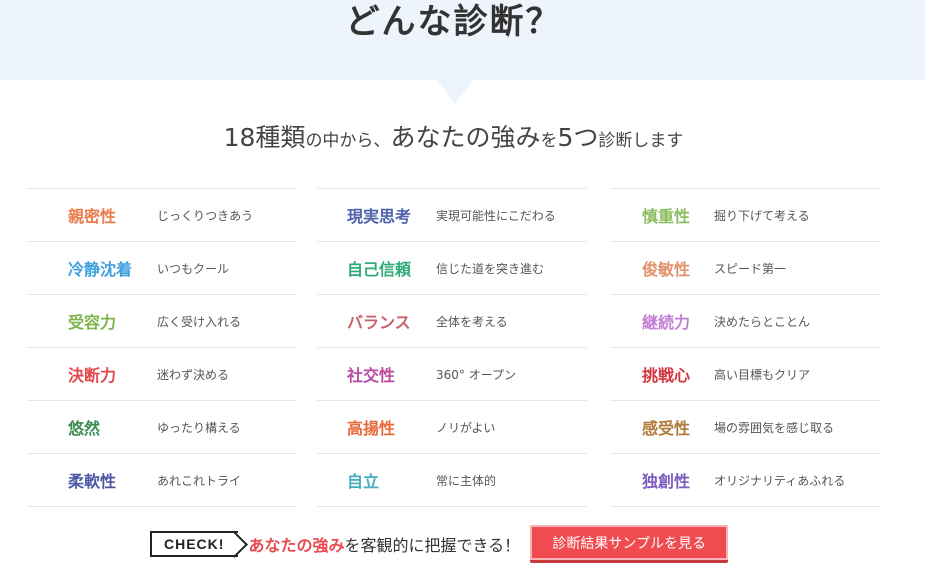  I want to click on strength-row: バランス 全体を考える, so click(452, 320).